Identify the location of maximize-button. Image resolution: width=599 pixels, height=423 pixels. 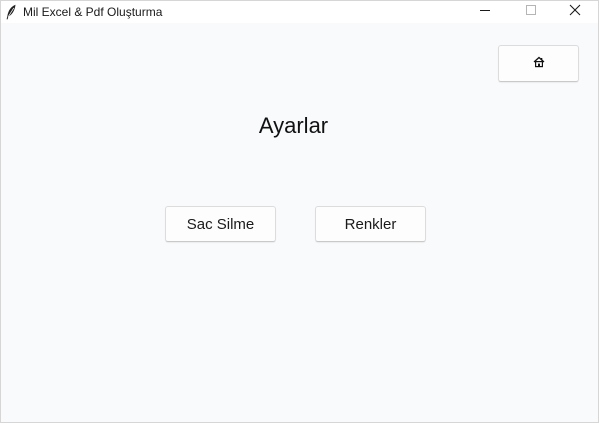
(531, 12).